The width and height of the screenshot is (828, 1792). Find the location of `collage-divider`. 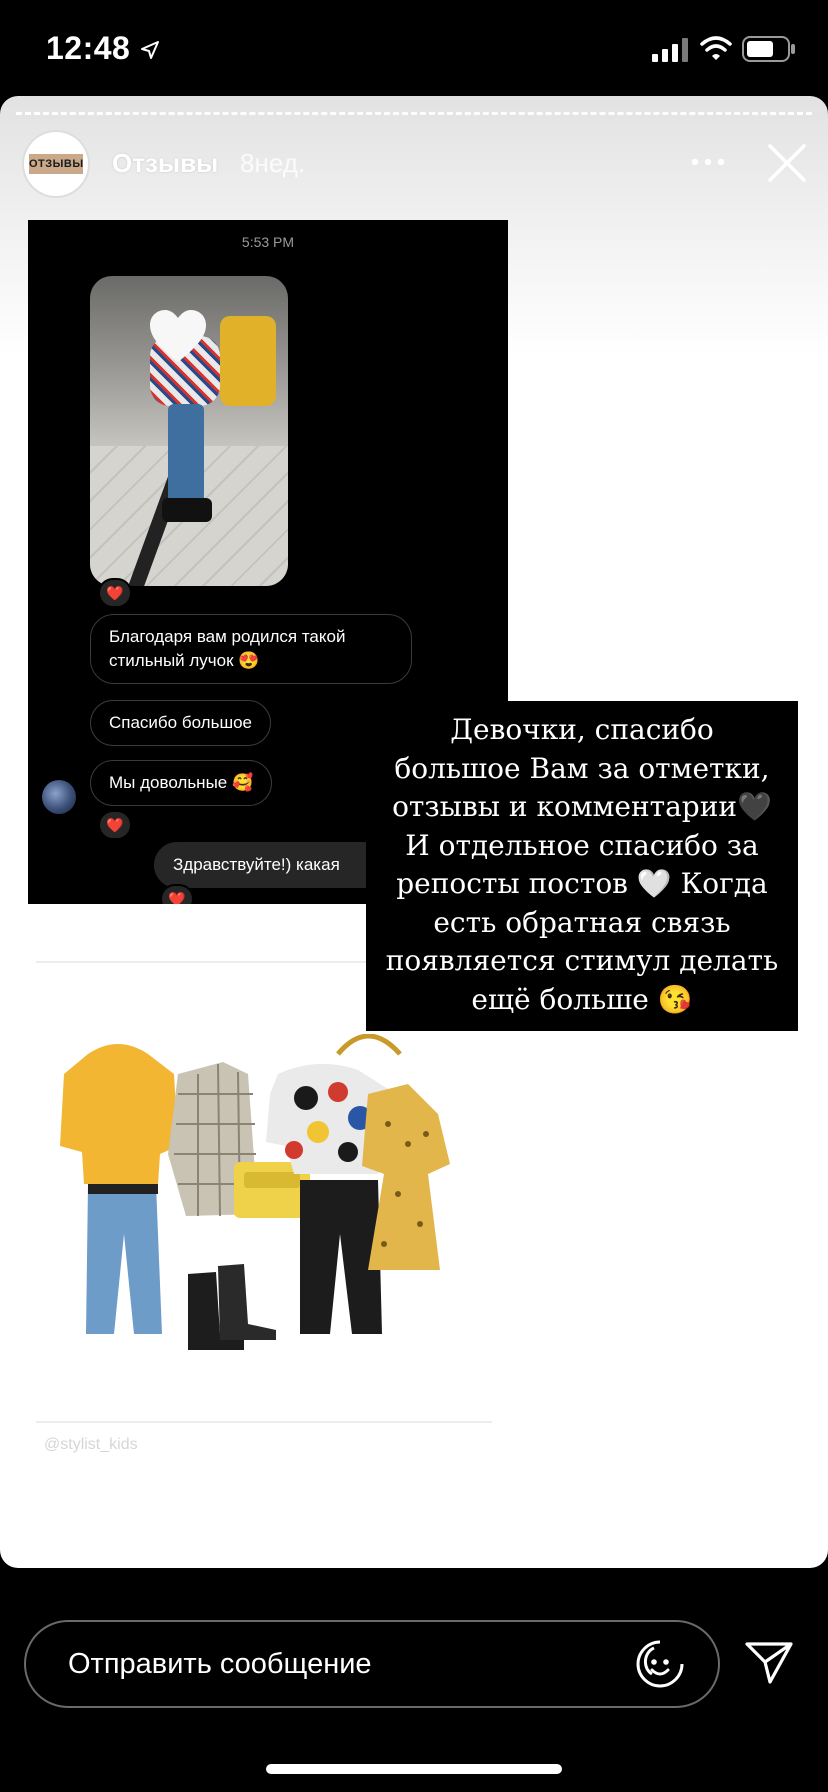

collage-divider is located at coordinates (264, 1422).